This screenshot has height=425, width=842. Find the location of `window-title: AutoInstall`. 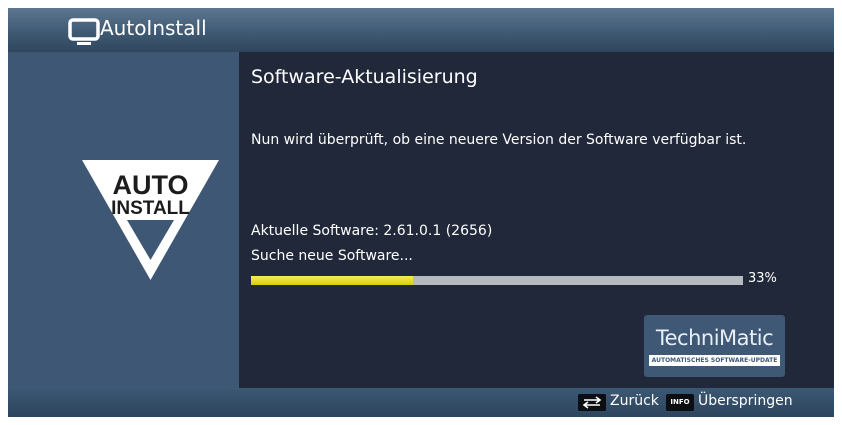

window-title: AutoInstall is located at coordinates (153, 28).